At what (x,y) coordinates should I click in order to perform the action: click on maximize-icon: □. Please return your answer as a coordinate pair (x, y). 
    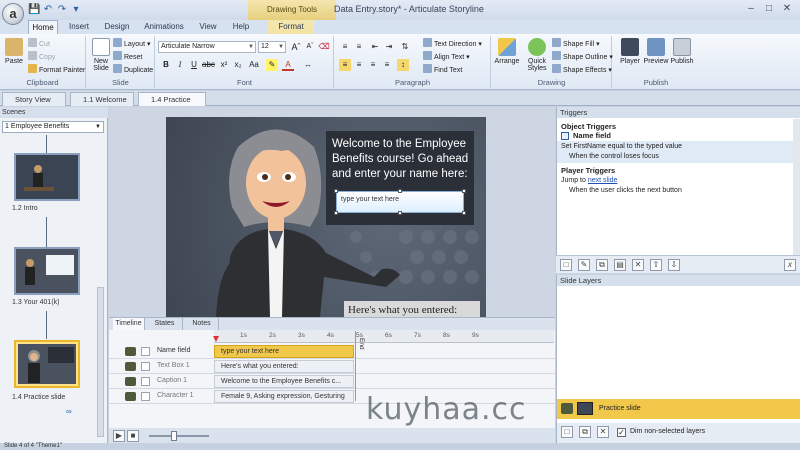
    Looking at the image, I should click on (769, 9).